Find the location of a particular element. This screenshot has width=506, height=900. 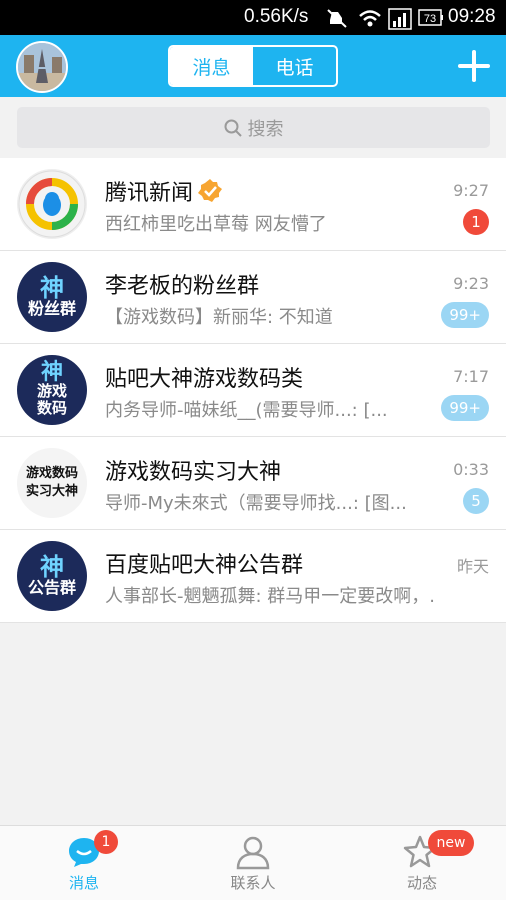

status-bar: 0.56K/s 73 09:28 is located at coordinates (253, 17).